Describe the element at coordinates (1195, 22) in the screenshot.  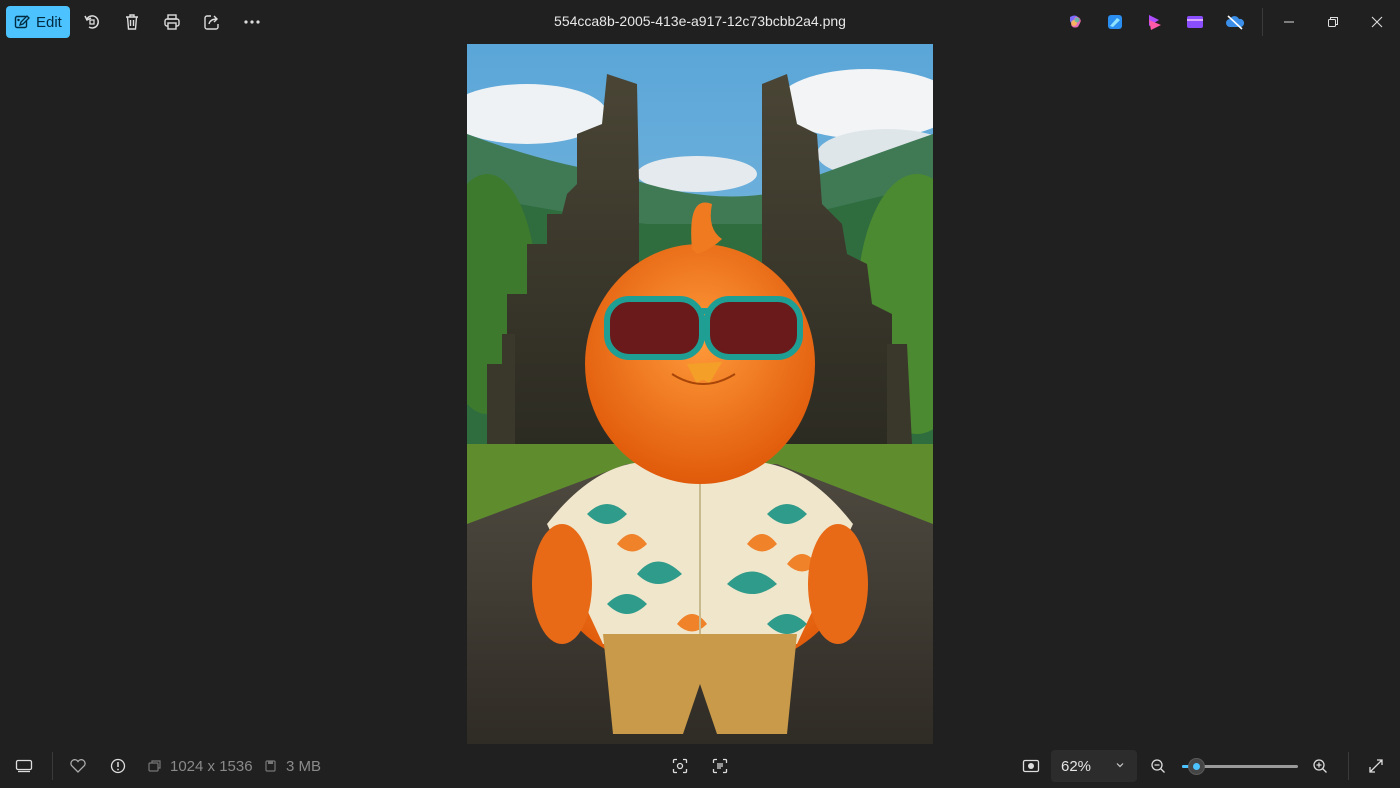
I see `clipchamp-video-icon` at that location.